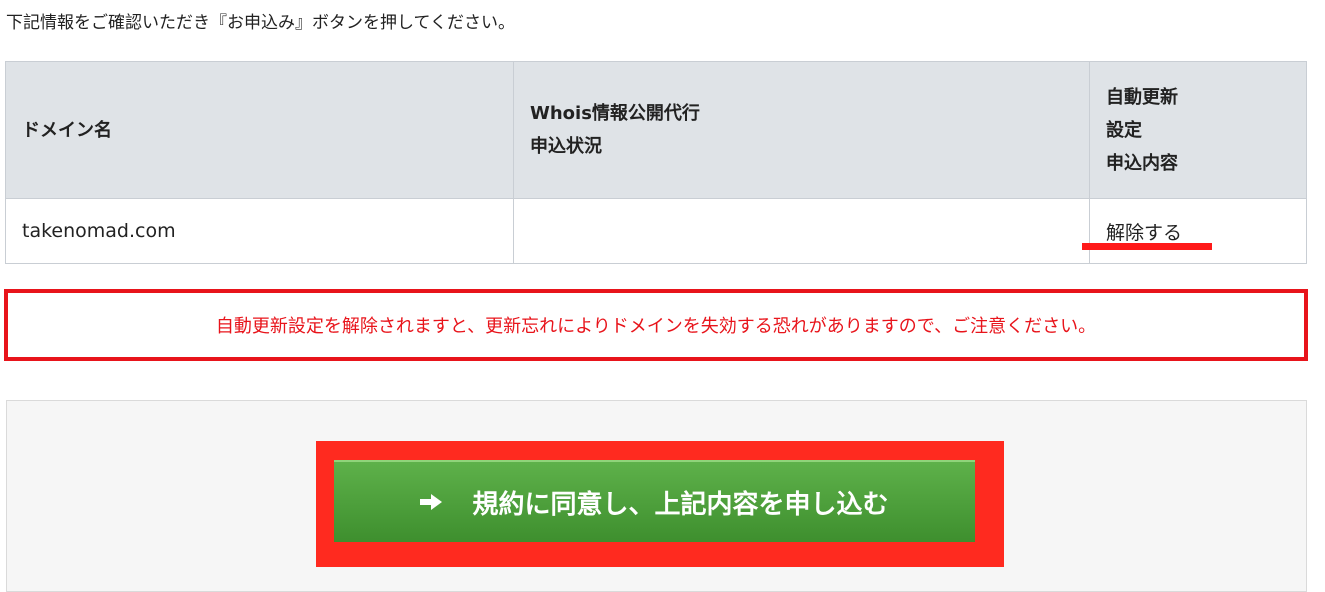 The width and height of the screenshot is (1325, 592). I want to click on apply-button-label: 規約に同意し、上記内容を申し込む, so click(680, 504).